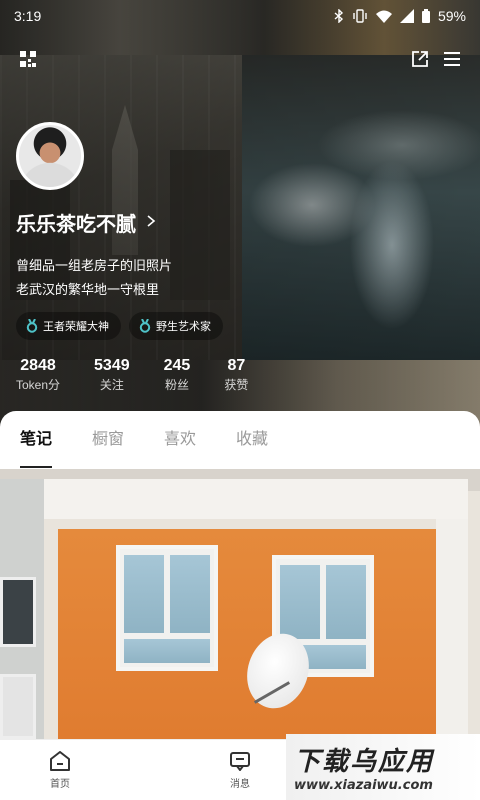  What do you see at coordinates (364, 762) in the screenshot?
I see `watermark-title: 下载乌应用` at bounding box center [364, 762].